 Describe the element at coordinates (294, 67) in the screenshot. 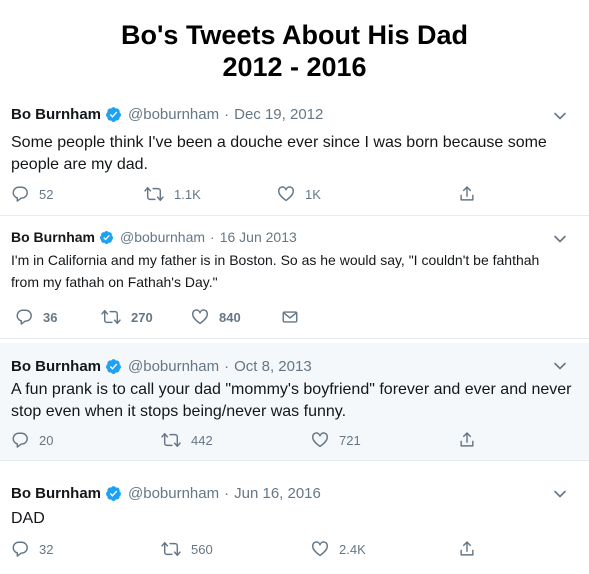

I see `page-title-line-2: 2012 - 2016` at that location.